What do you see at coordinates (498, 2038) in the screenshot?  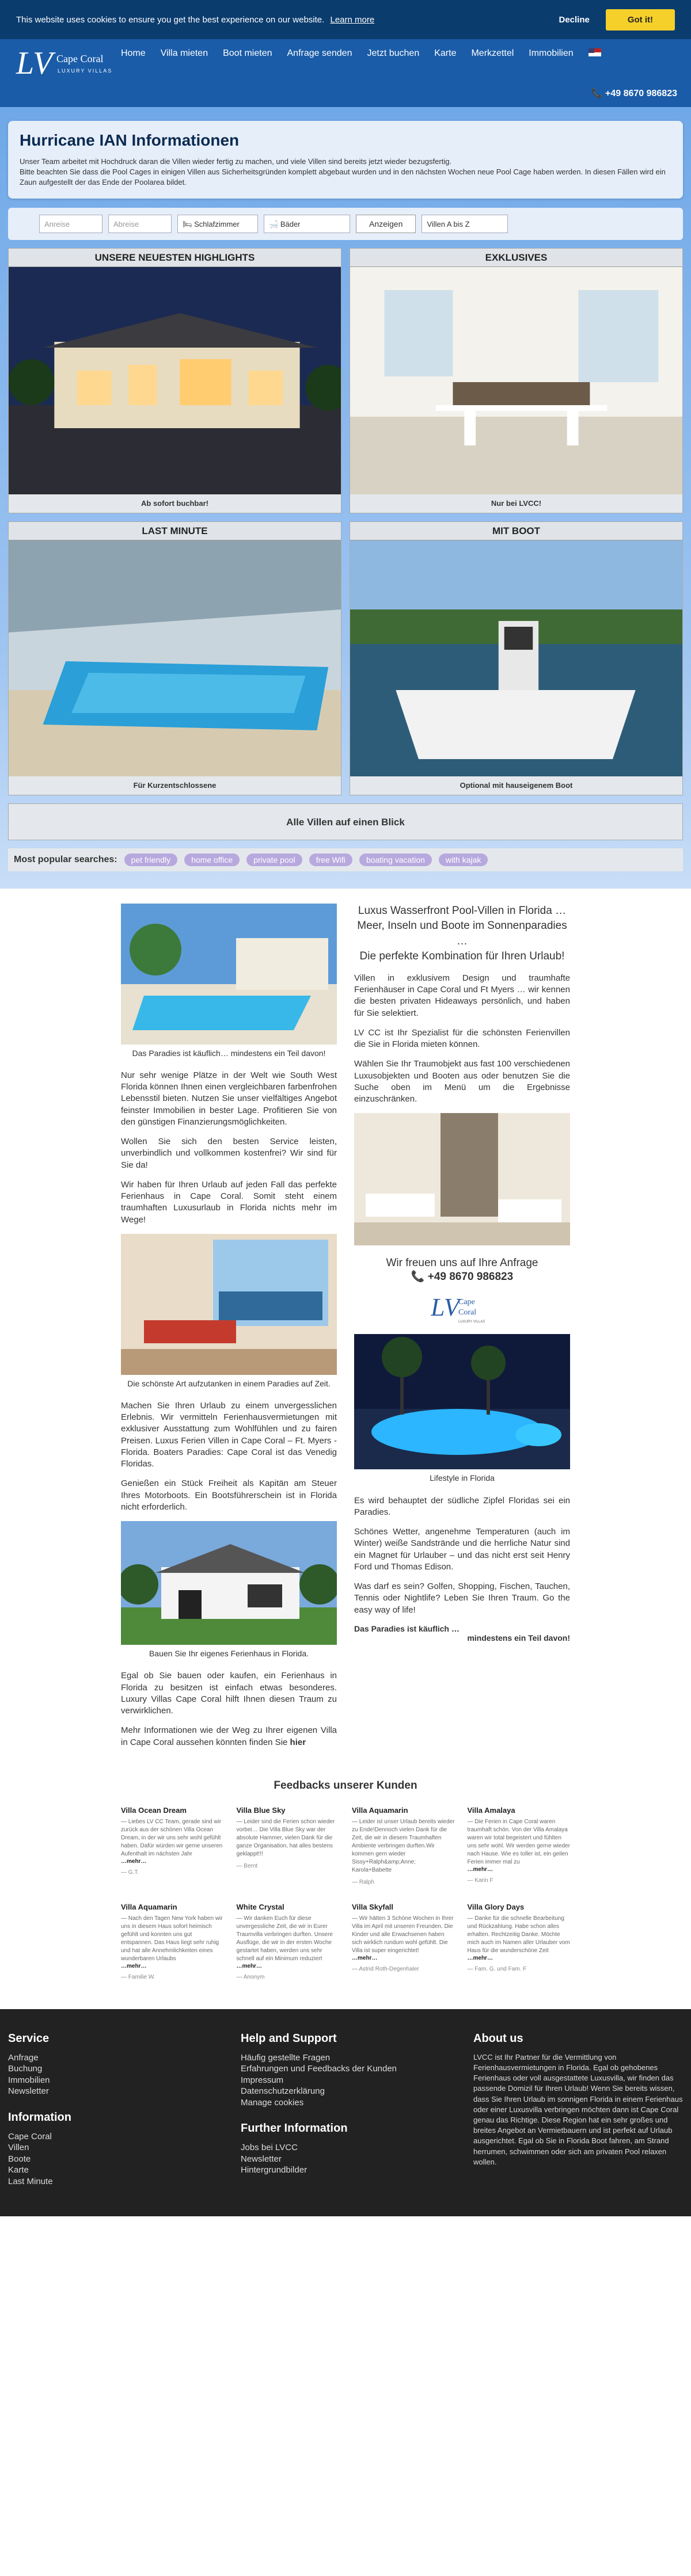 I see `footer-about-title: About us` at bounding box center [498, 2038].